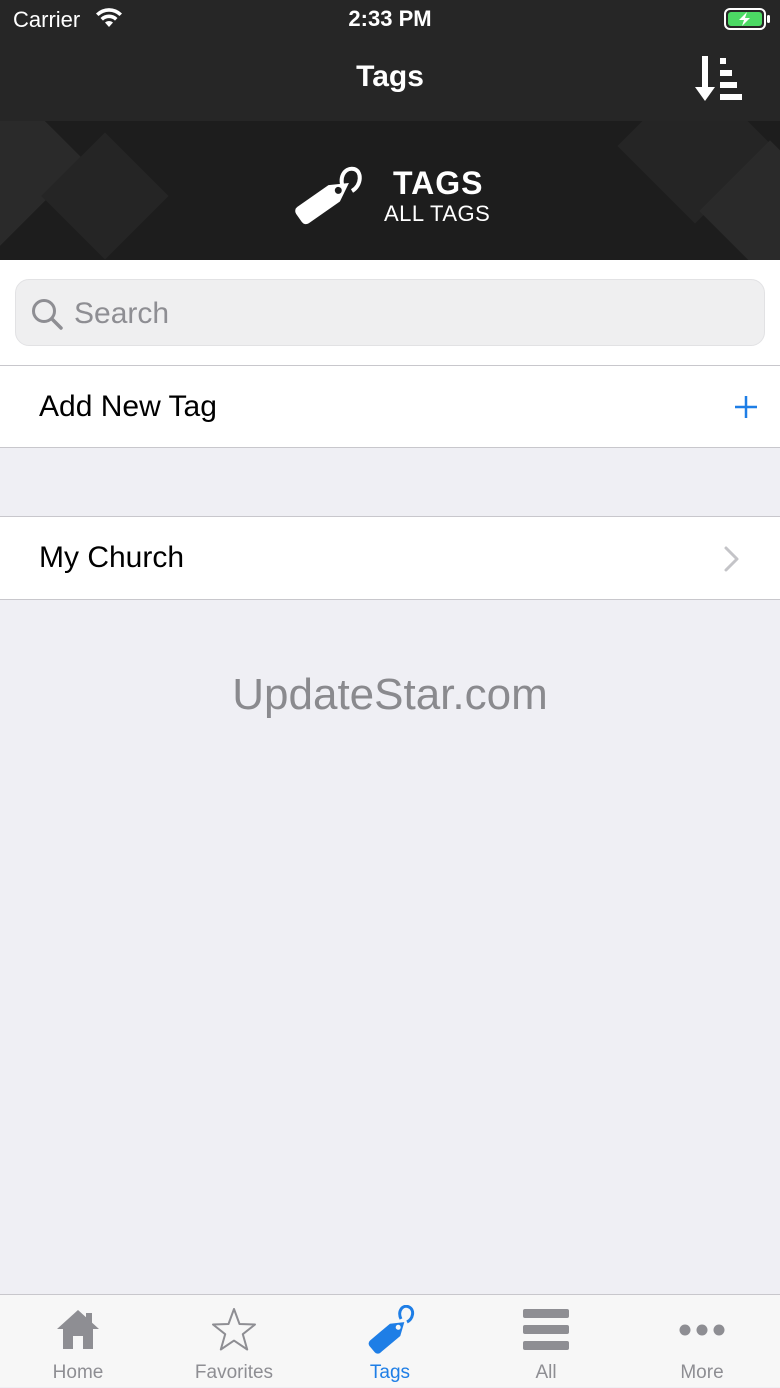  I want to click on home-icon, so click(78, 1329).